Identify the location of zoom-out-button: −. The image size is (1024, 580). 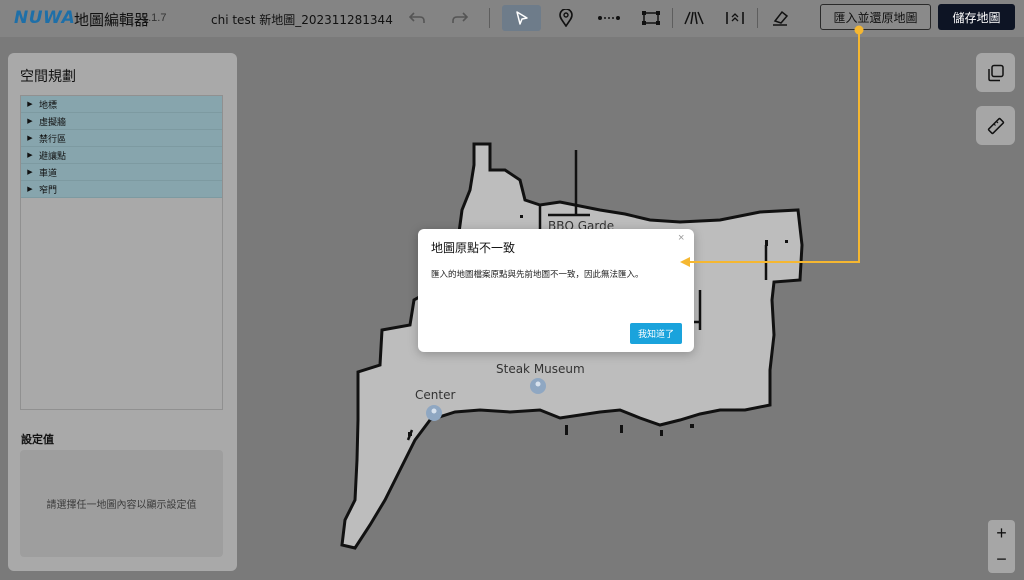
(1001, 559).